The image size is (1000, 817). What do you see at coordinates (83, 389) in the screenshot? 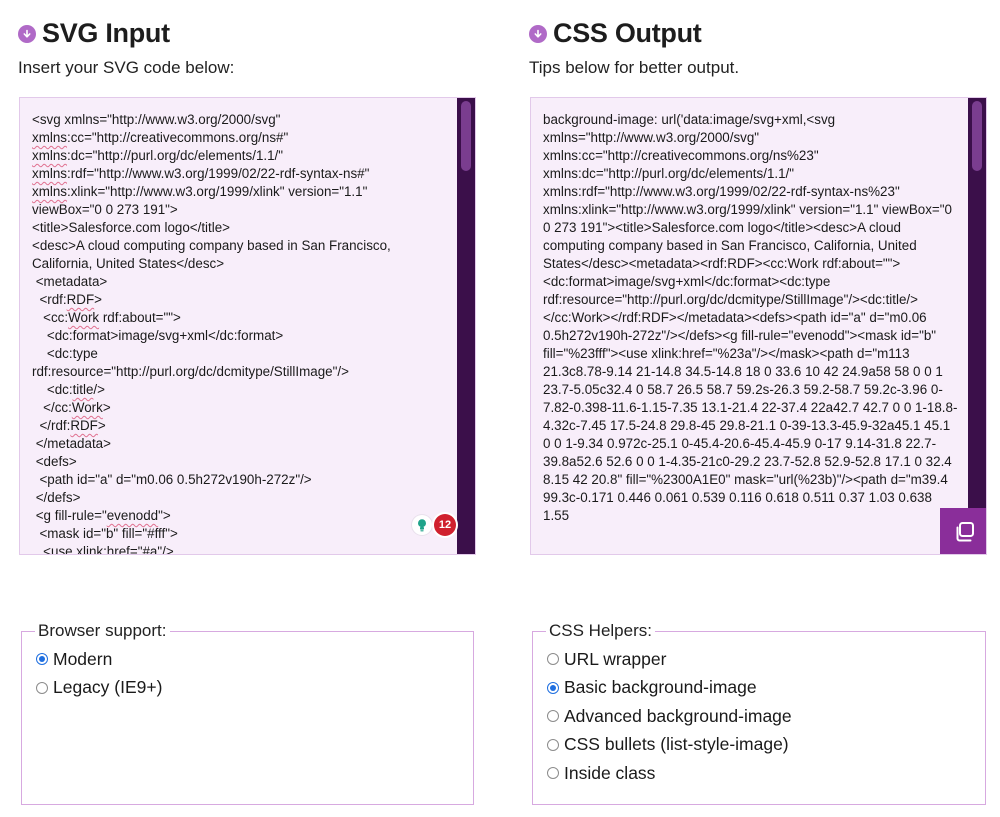
I see `spellcheck-flagged-word: title` at bounding box center [83, 389].